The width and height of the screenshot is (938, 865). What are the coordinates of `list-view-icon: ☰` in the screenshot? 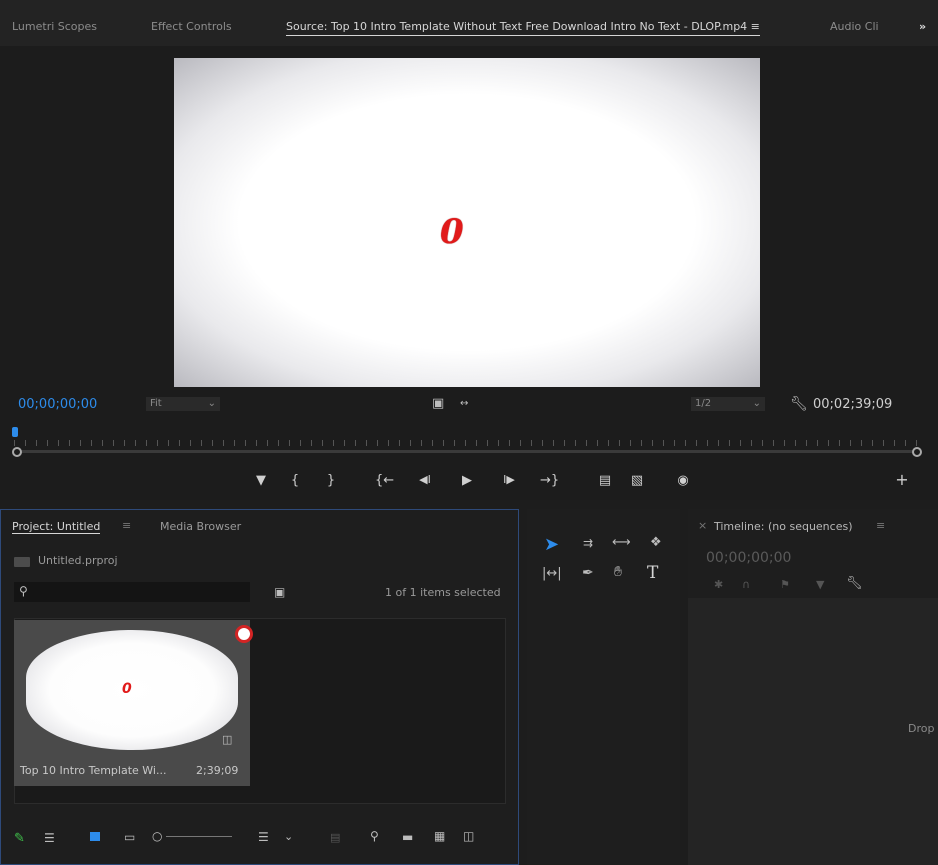 It's located at (49, 838).